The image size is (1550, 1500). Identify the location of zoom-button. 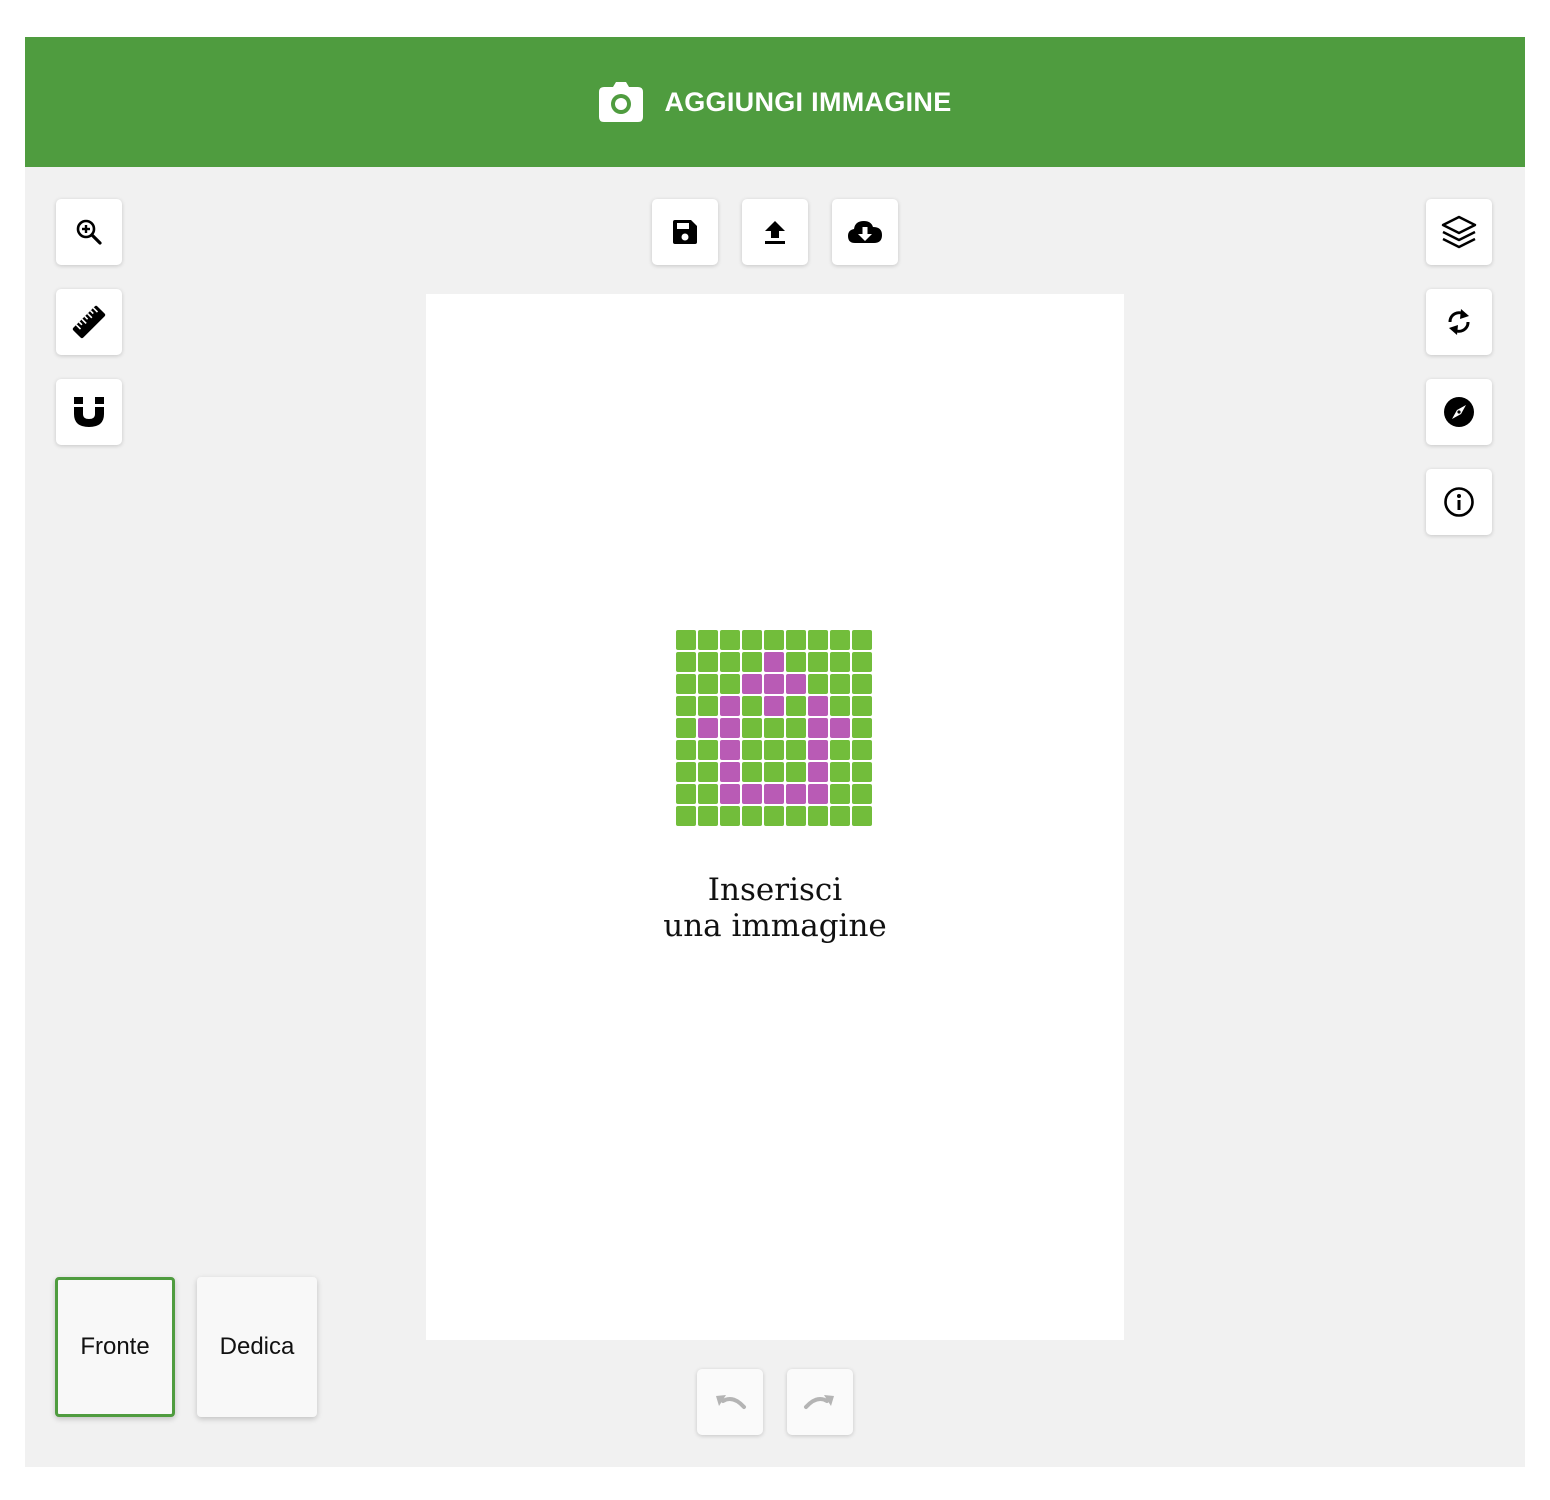
(89, 232).